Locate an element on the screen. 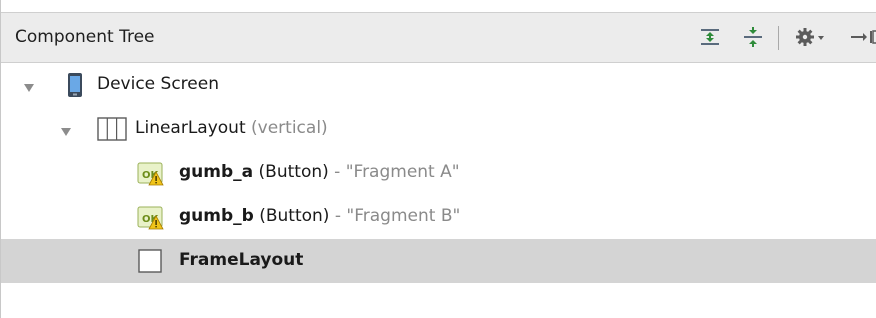  tree-row-linear-layout: LinearLayout (vertical) is located at coordinates (438, 129).